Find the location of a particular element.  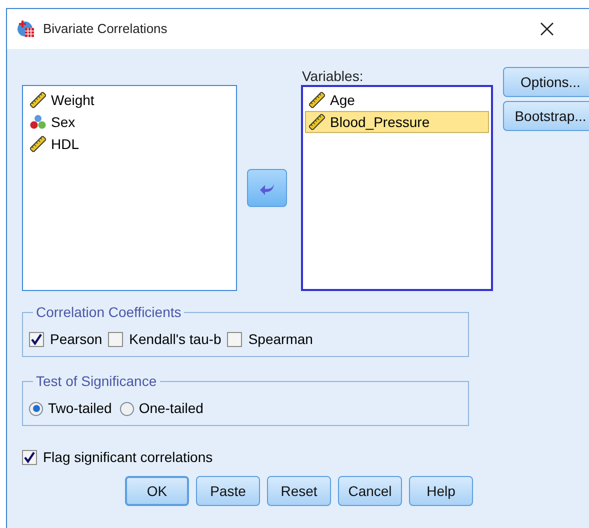

dialog-button: Paste is located at coordinates (228, 491).